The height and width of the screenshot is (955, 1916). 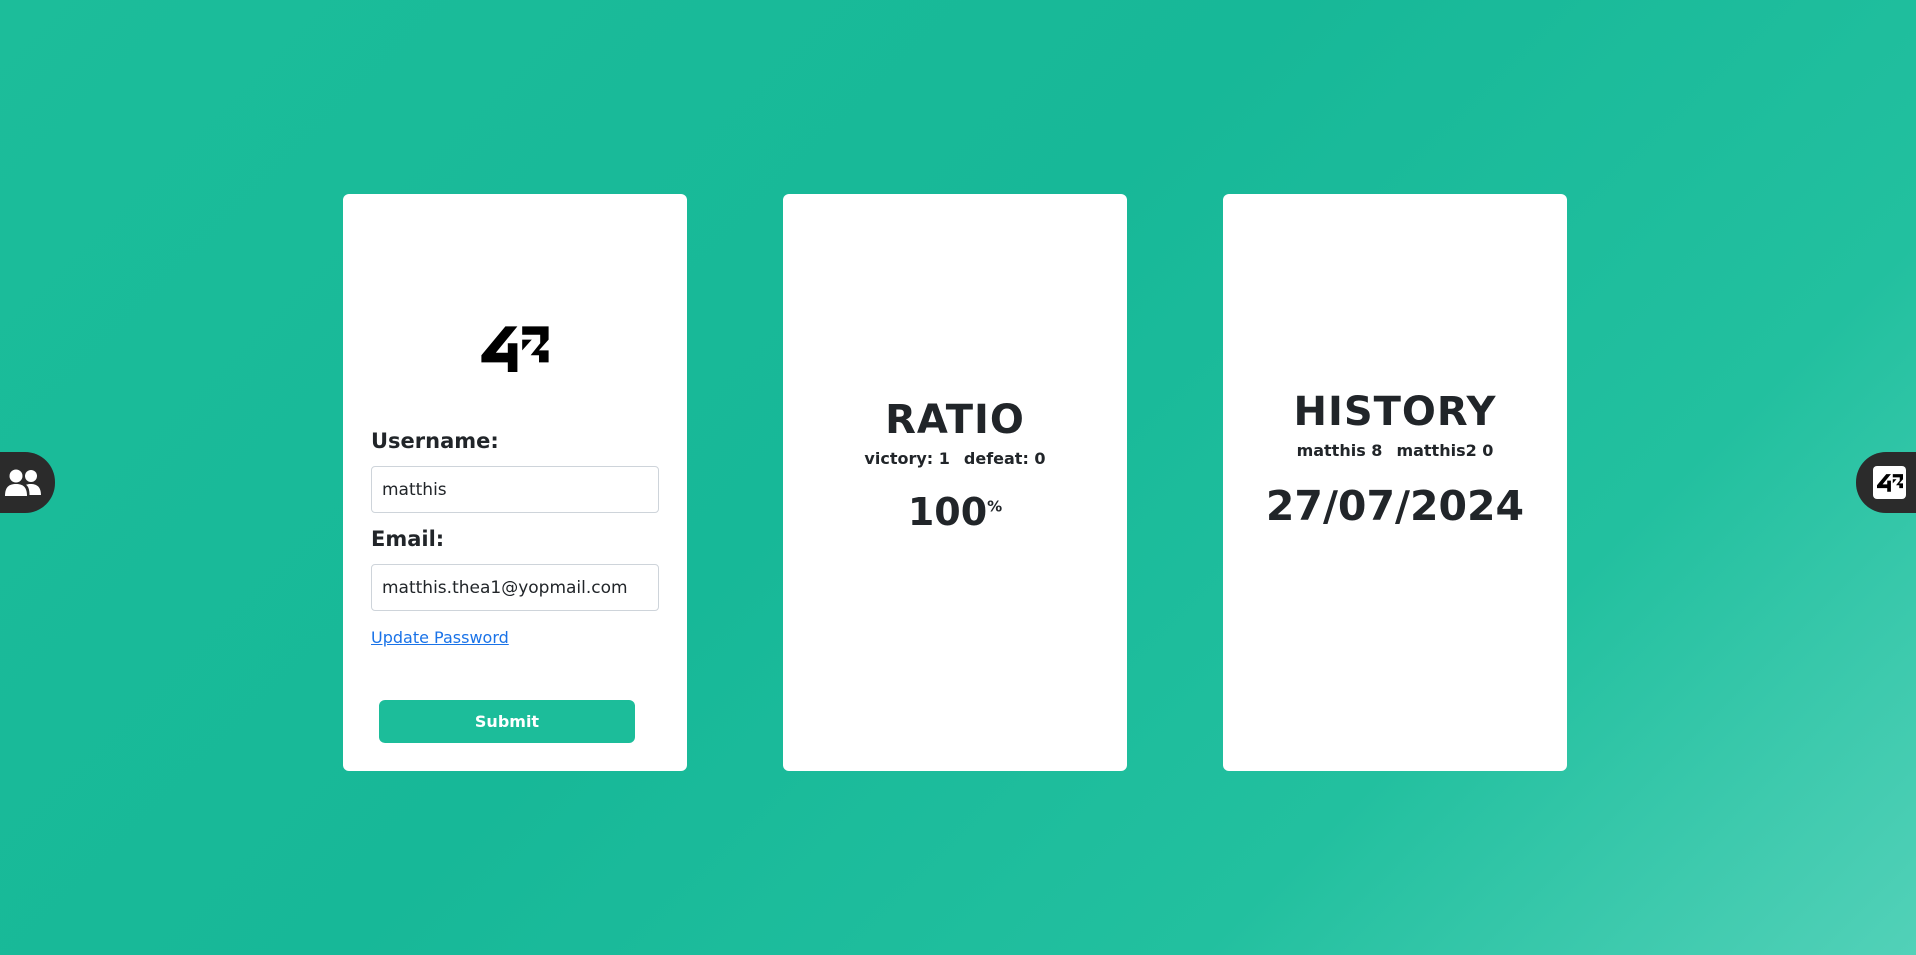 What do you see at coordinates (947, 512) in the screenshot?
I see `win-percentage-value: 100` at bounding box center [947, 512].